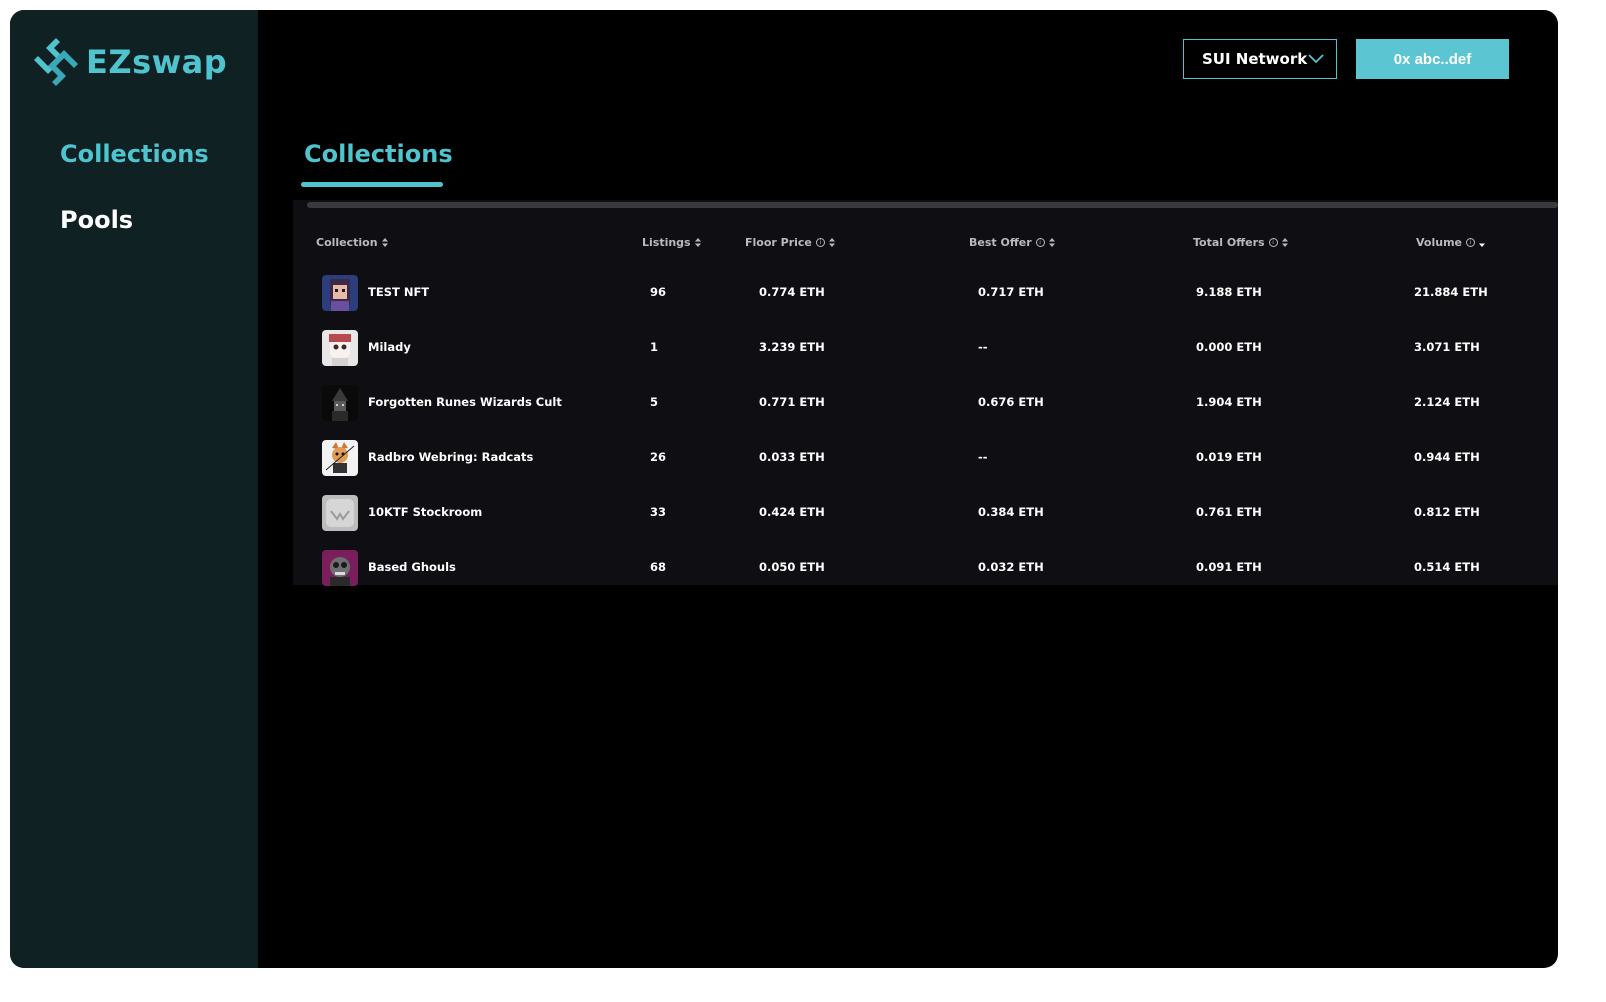 The height and width of the screenshot is (1002, 1606). Describe the element at coordinates (465, 402) in the screenshot. I see `collection-name: Forgotten Runes Wizards Cult` at that location.